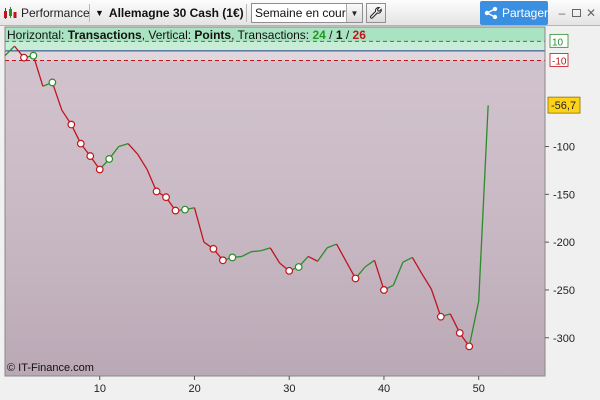 The height and width of the screenshot is (400, 600). Describe the element at coordinates (563, 106) in the screenshot. I see `current-value-label: -56,7` at that location.